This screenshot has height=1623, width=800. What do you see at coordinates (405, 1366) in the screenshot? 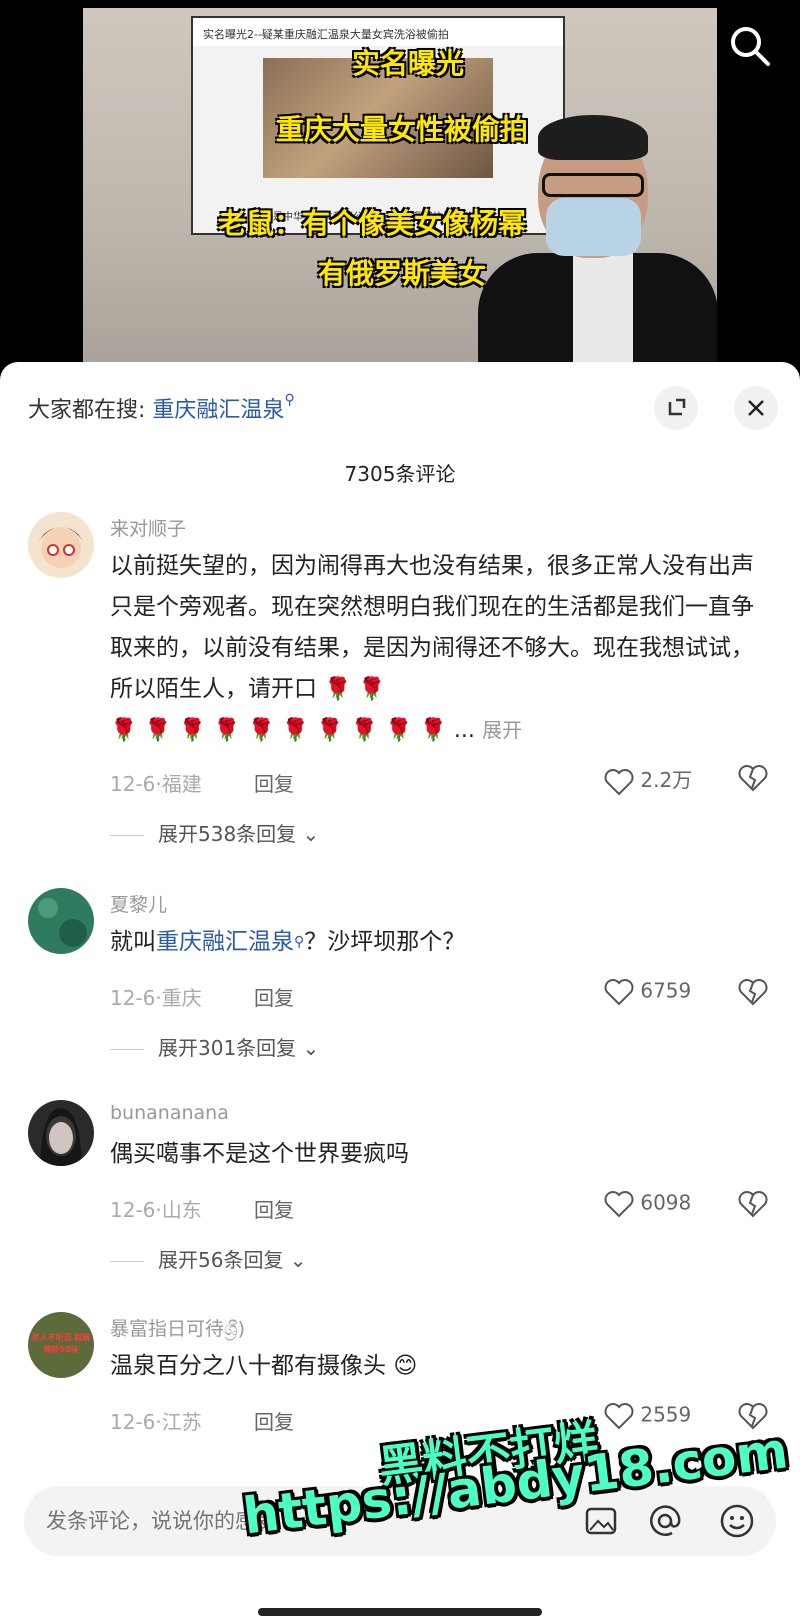
I see `emoji: 😊` at bounding box center [405, 1366].